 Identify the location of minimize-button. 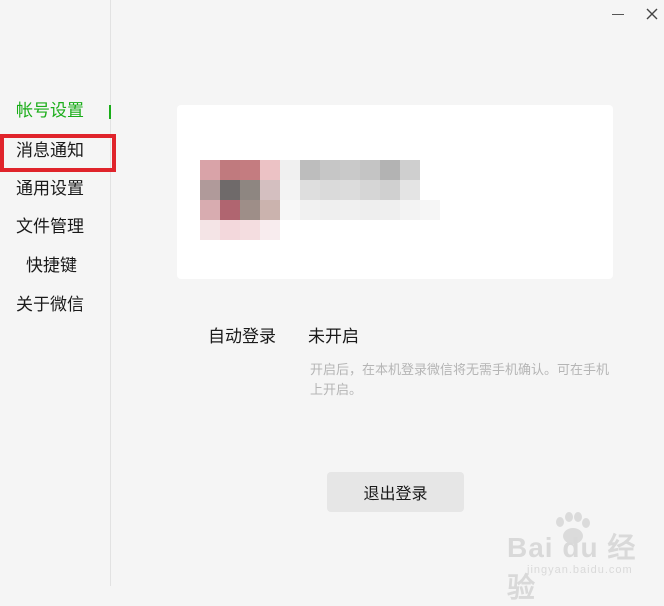
(618, 14).